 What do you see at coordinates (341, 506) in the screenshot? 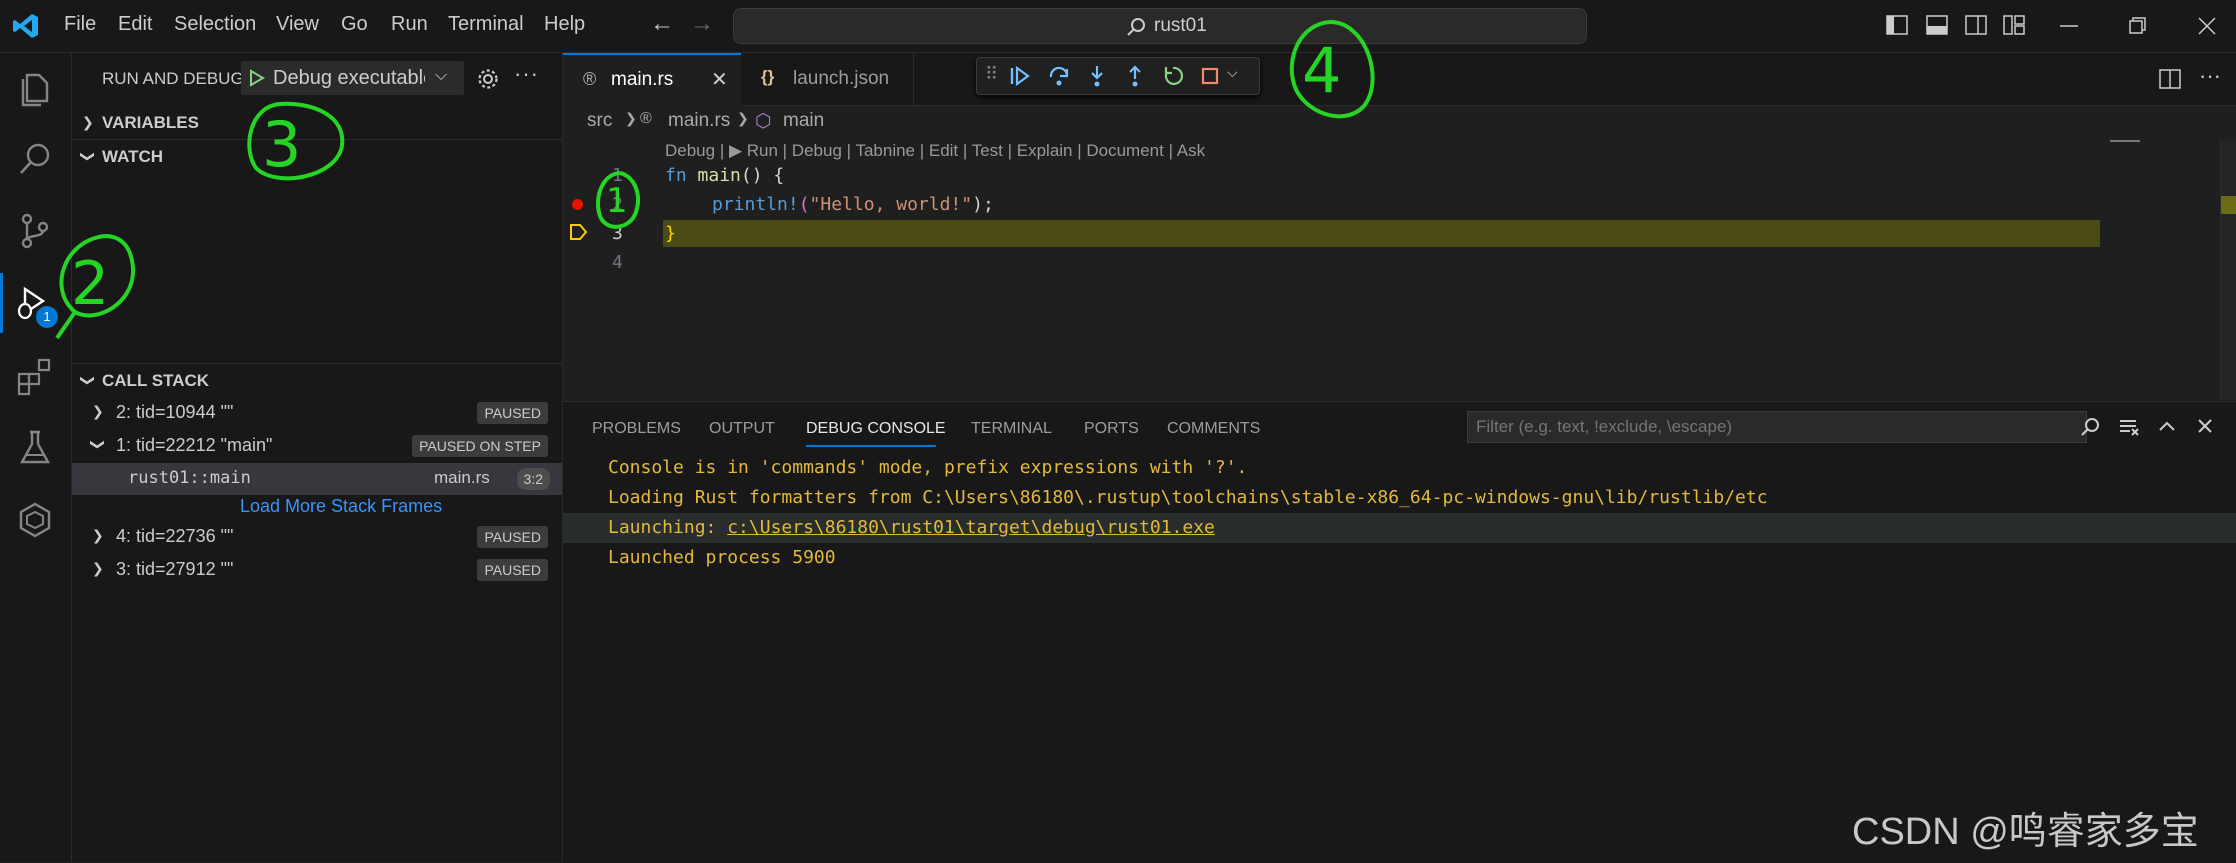
I see `load-more-stack-frames-link: Load More Stack Frames` at bounding box center [341, 506].